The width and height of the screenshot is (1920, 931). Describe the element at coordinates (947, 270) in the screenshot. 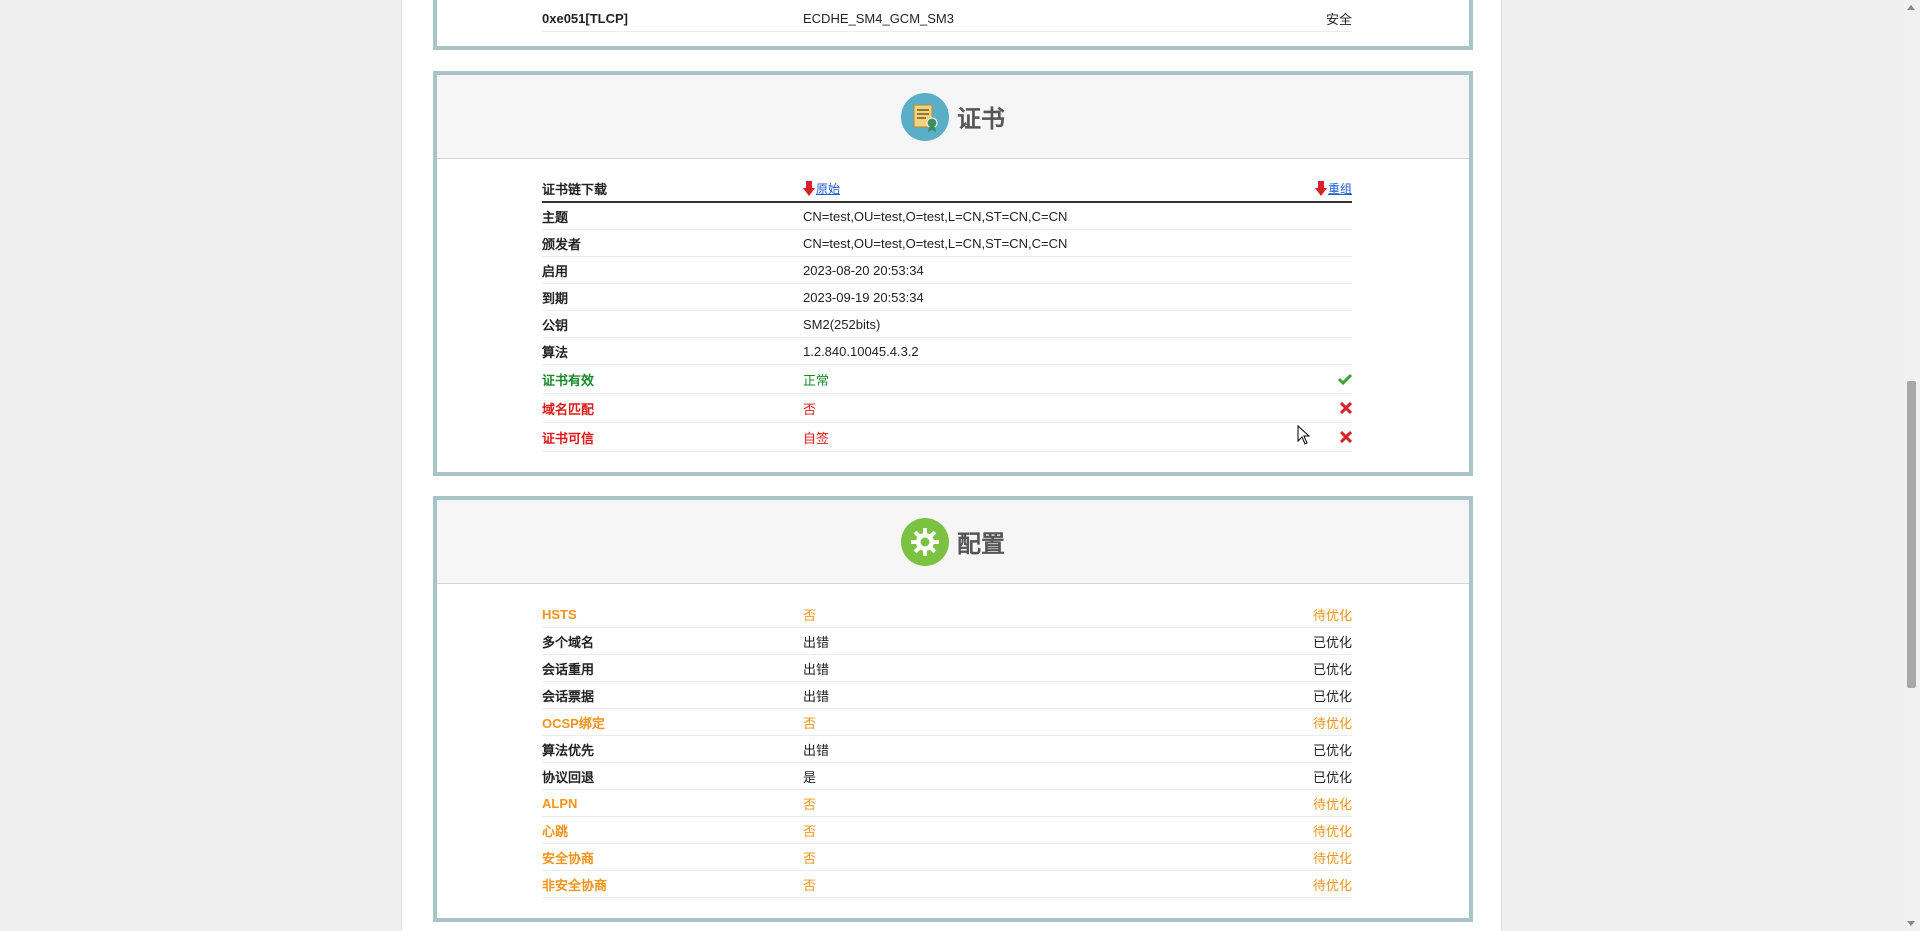

I see `cert-row: 启用 2023-08-20 20:53:34` at that location.